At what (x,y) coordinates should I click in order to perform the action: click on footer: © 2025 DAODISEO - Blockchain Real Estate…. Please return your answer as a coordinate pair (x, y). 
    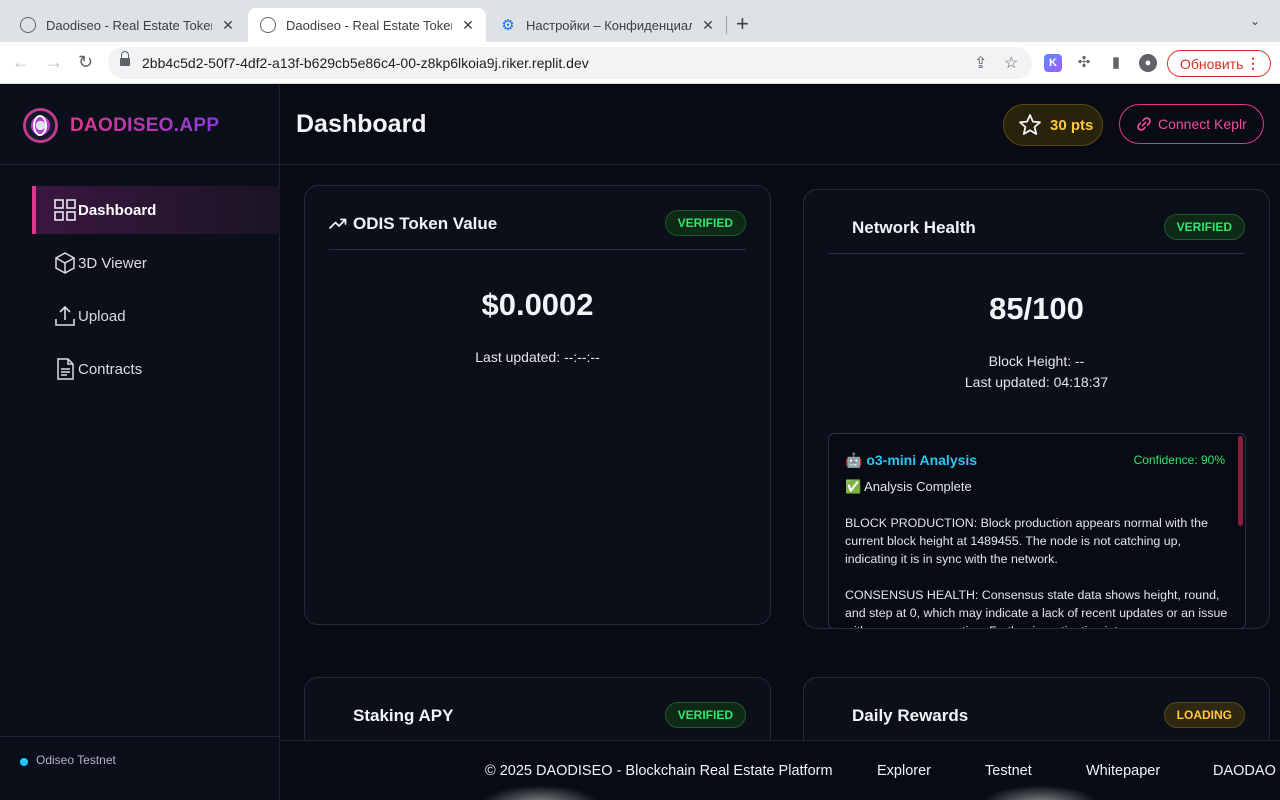
    Looking at the image, I should click on (780, 770).